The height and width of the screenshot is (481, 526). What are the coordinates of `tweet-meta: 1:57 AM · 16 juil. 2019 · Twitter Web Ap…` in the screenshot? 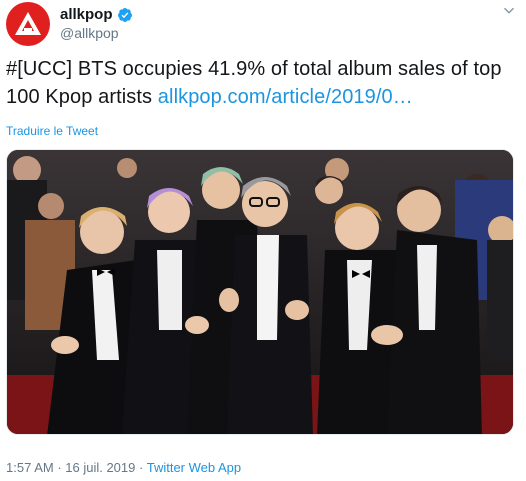 It's located at (123, 467).